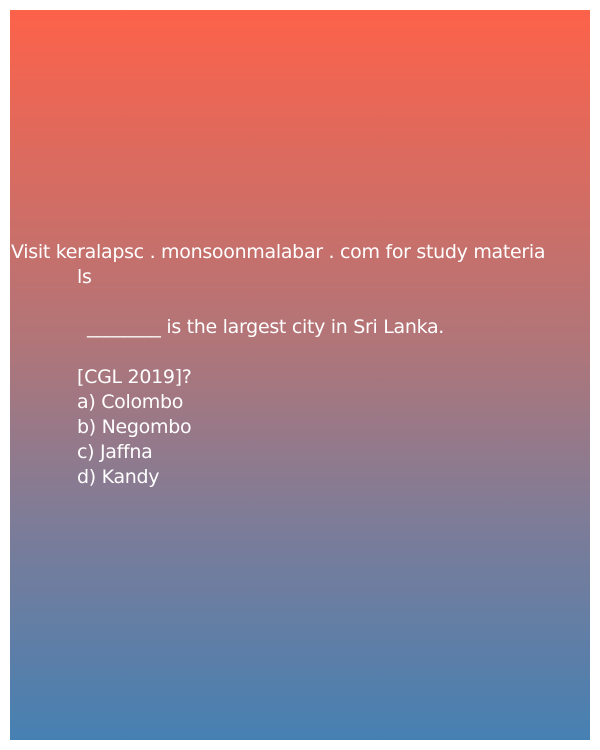 The width and height of the screenshot is (600, 750). Describe the element at coordinates (115, 452) in the screenshot. I see `option-c: c) Jaffna` at that location.